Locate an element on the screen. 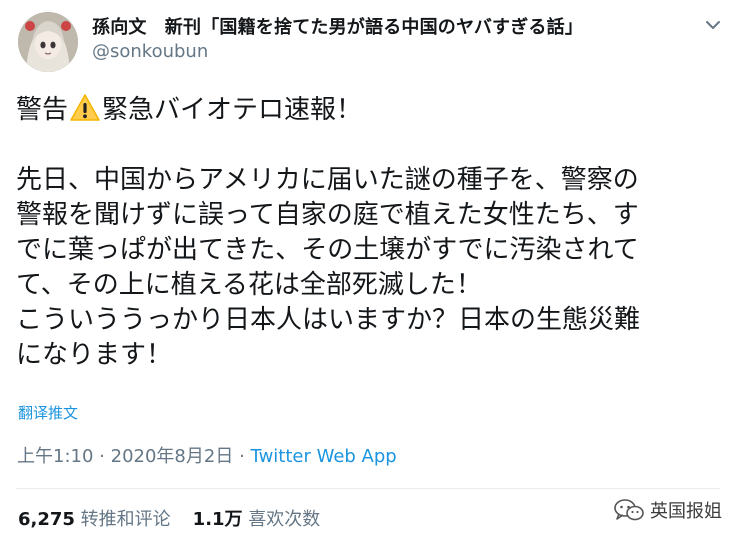 This screenshot has height=537, width=736. avatar-anime-girl-icon is located at coordinates (48, 42).